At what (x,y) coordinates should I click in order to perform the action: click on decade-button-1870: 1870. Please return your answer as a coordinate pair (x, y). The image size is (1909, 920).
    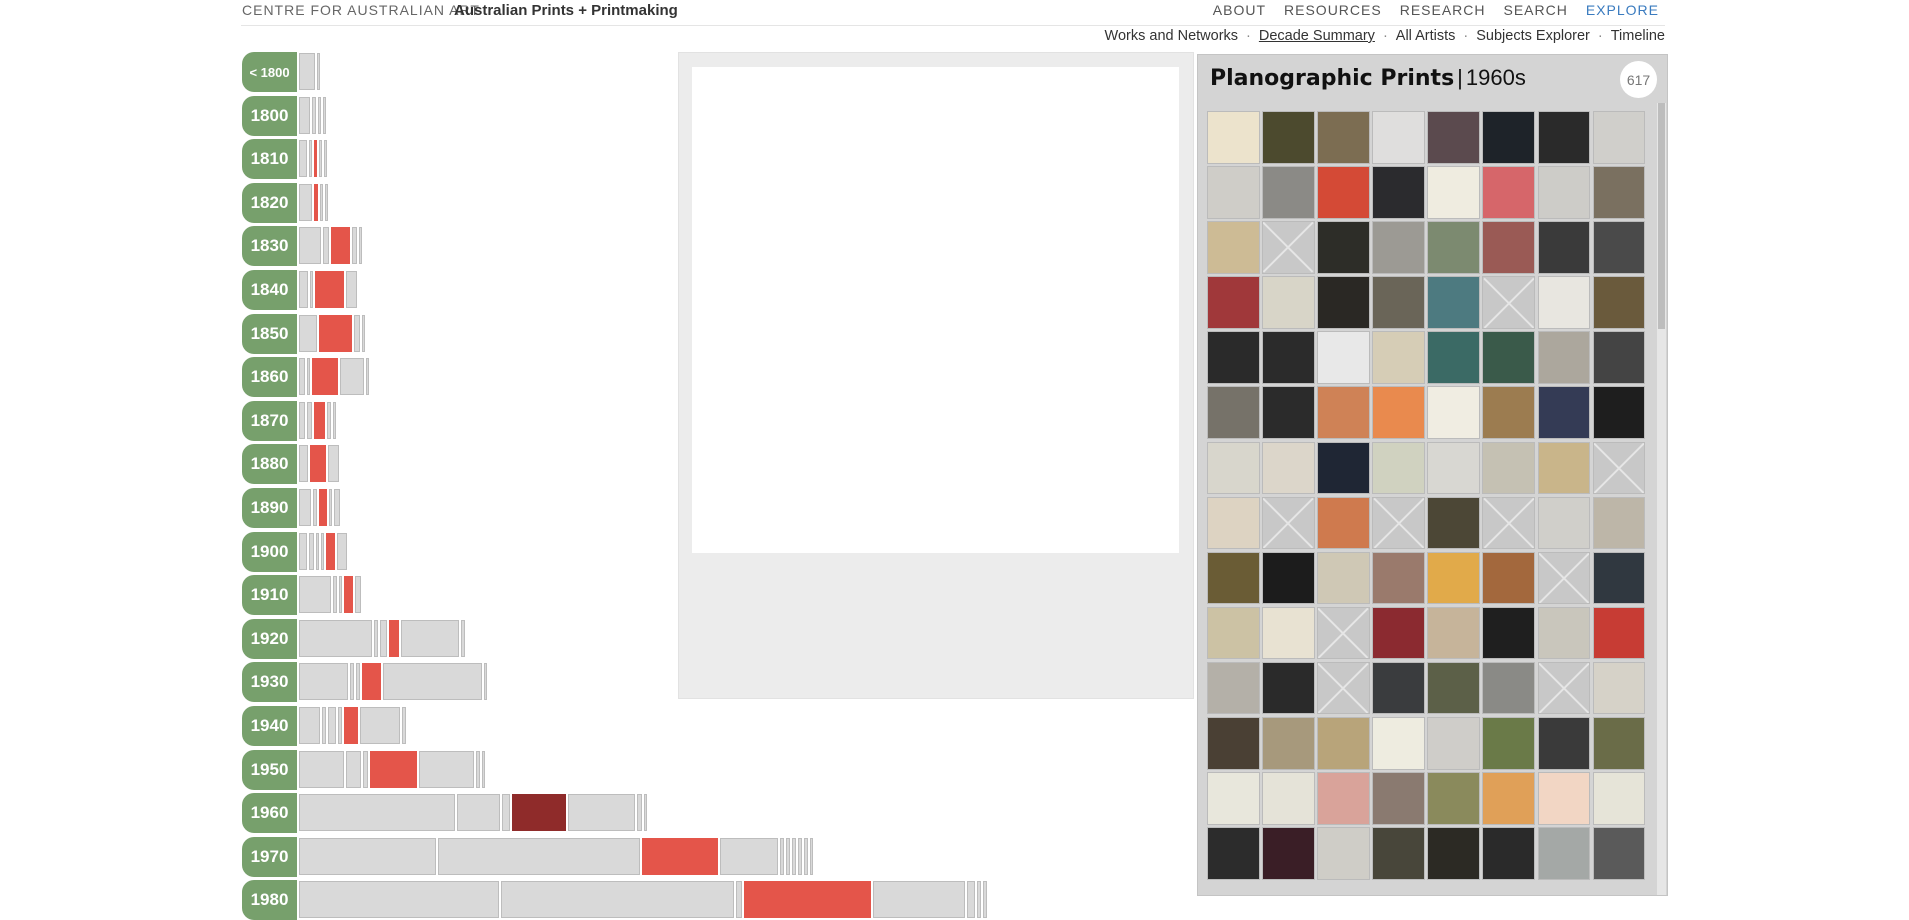
    Looking at the image, I should click on (269, 420).